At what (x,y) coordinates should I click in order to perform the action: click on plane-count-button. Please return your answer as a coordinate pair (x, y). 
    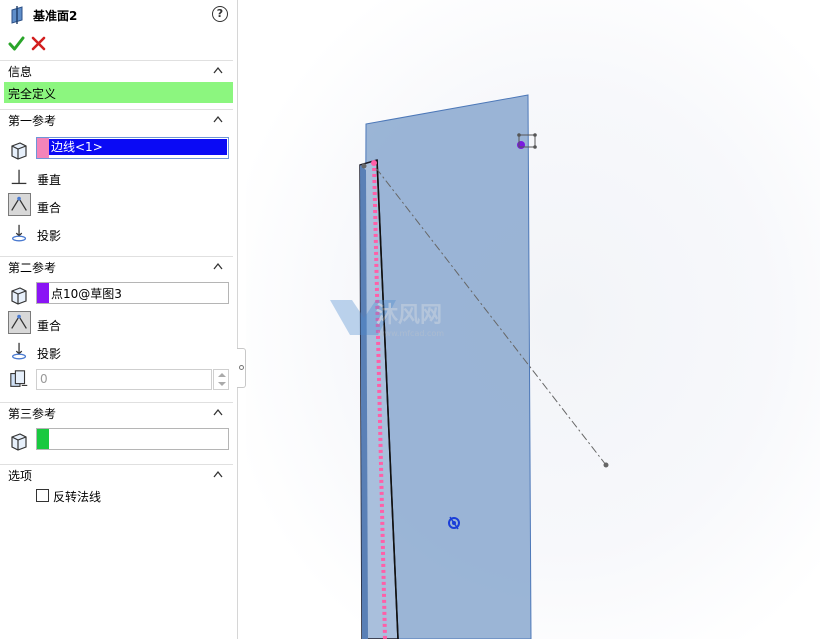
    Looking at the image, I should click on (19, 379).